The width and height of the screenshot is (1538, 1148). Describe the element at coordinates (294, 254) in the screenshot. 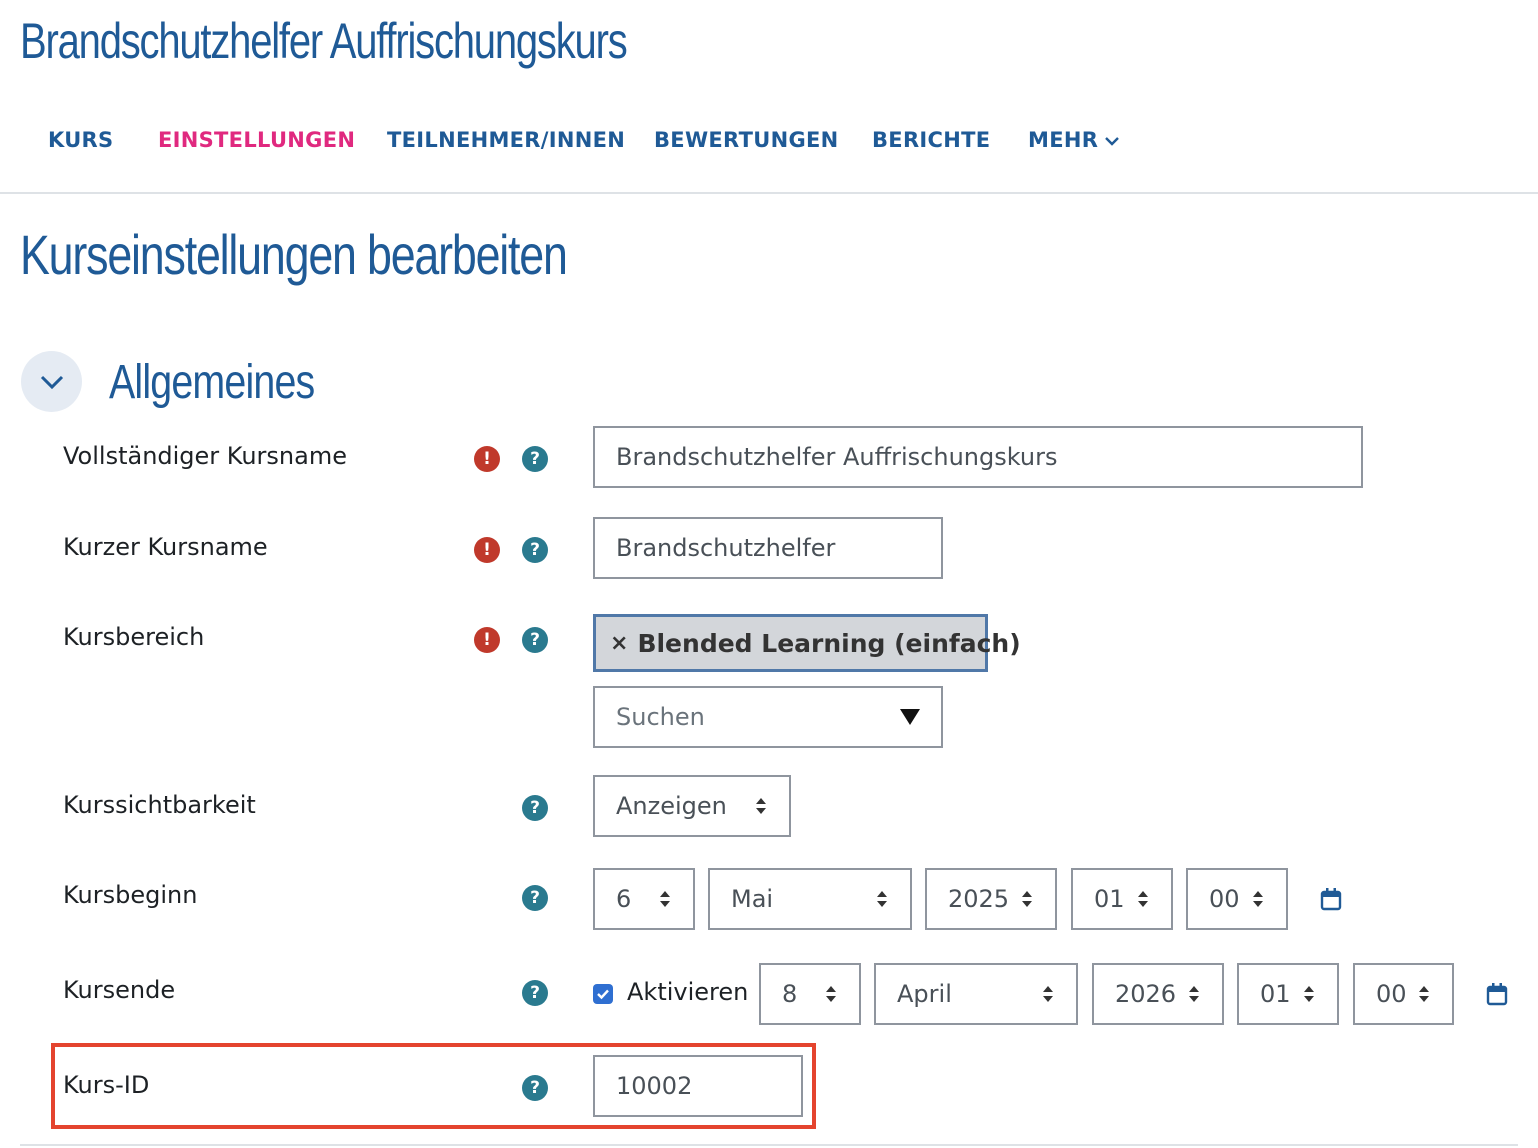

I see `page-heading: Kurseinstellungen bearbeiten` at that location.